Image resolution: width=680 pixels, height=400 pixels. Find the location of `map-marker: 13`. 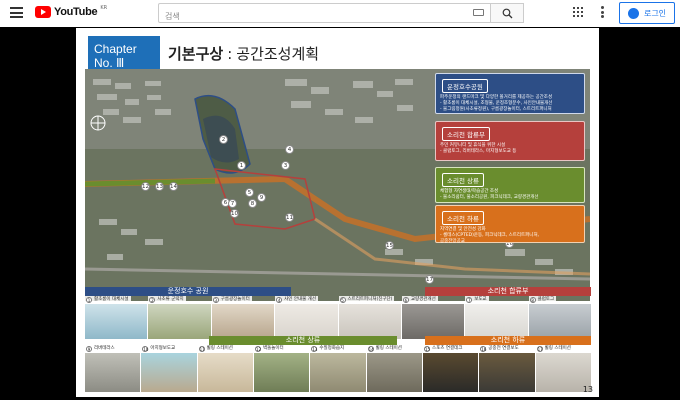

map-marker: 13 is located at coordinates (159, 186).